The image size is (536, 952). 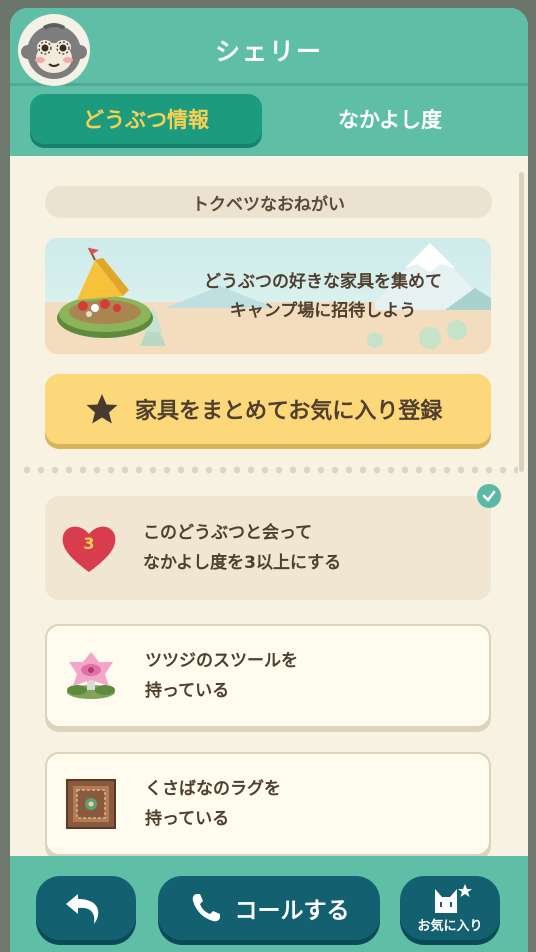 I want to click on favorite-button: お気に入り, so click(x=450, y=908).